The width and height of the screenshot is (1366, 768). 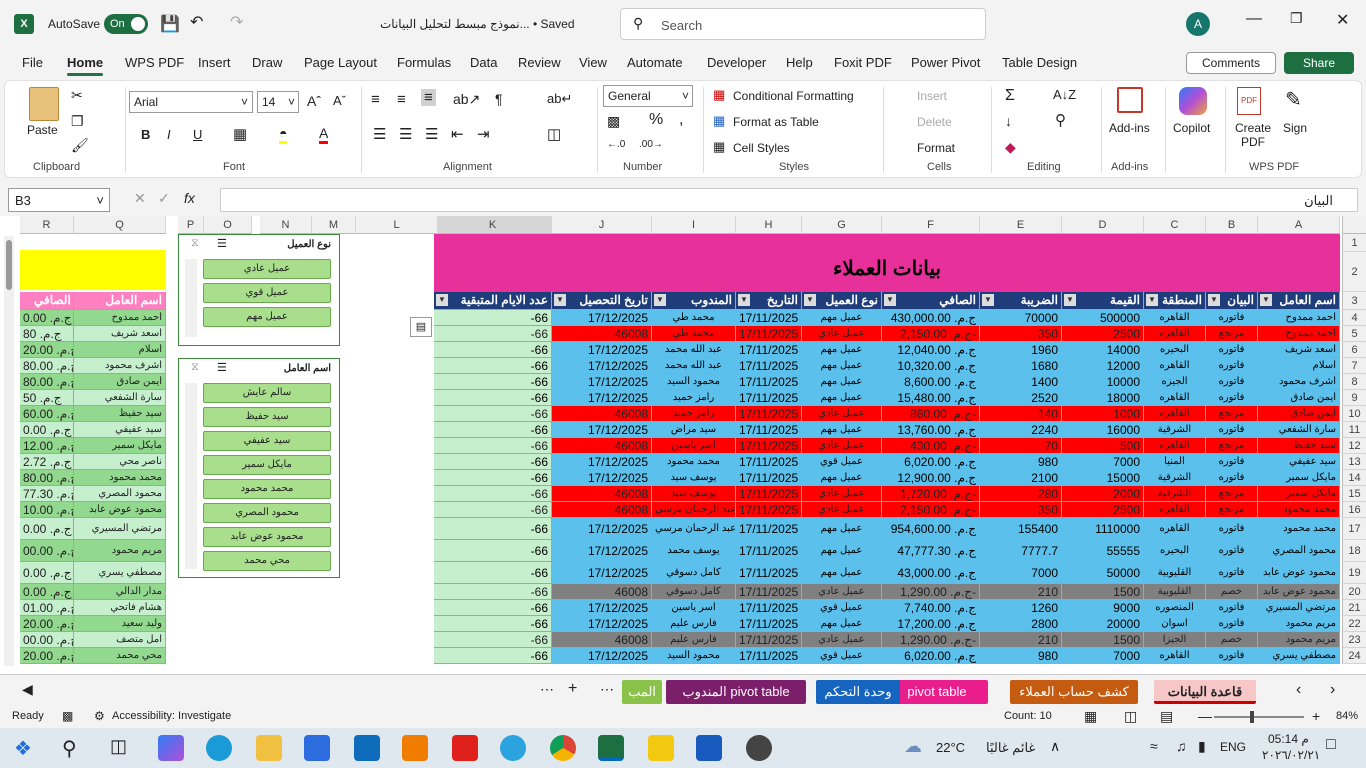 I want to click on table-cell: ج.م. 8,600.00, so click(x=931, y=382).